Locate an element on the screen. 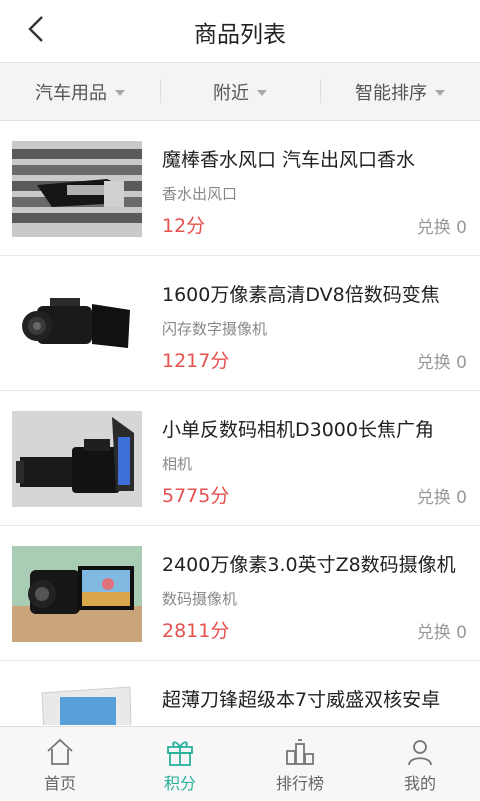 The image size is (480, 801). filter-sort-label: 智能排序 is located at coordinates (391, 93).